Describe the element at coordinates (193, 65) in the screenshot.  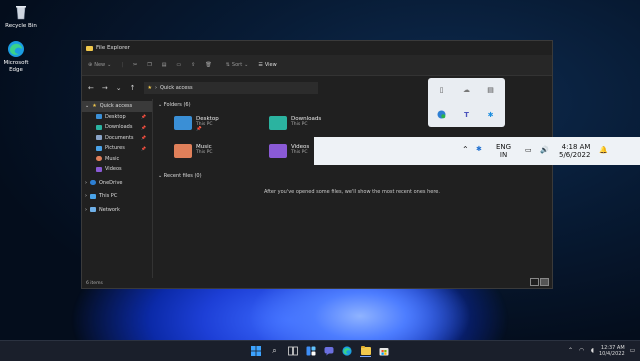
I see `share-icon: ⇪` at that location.